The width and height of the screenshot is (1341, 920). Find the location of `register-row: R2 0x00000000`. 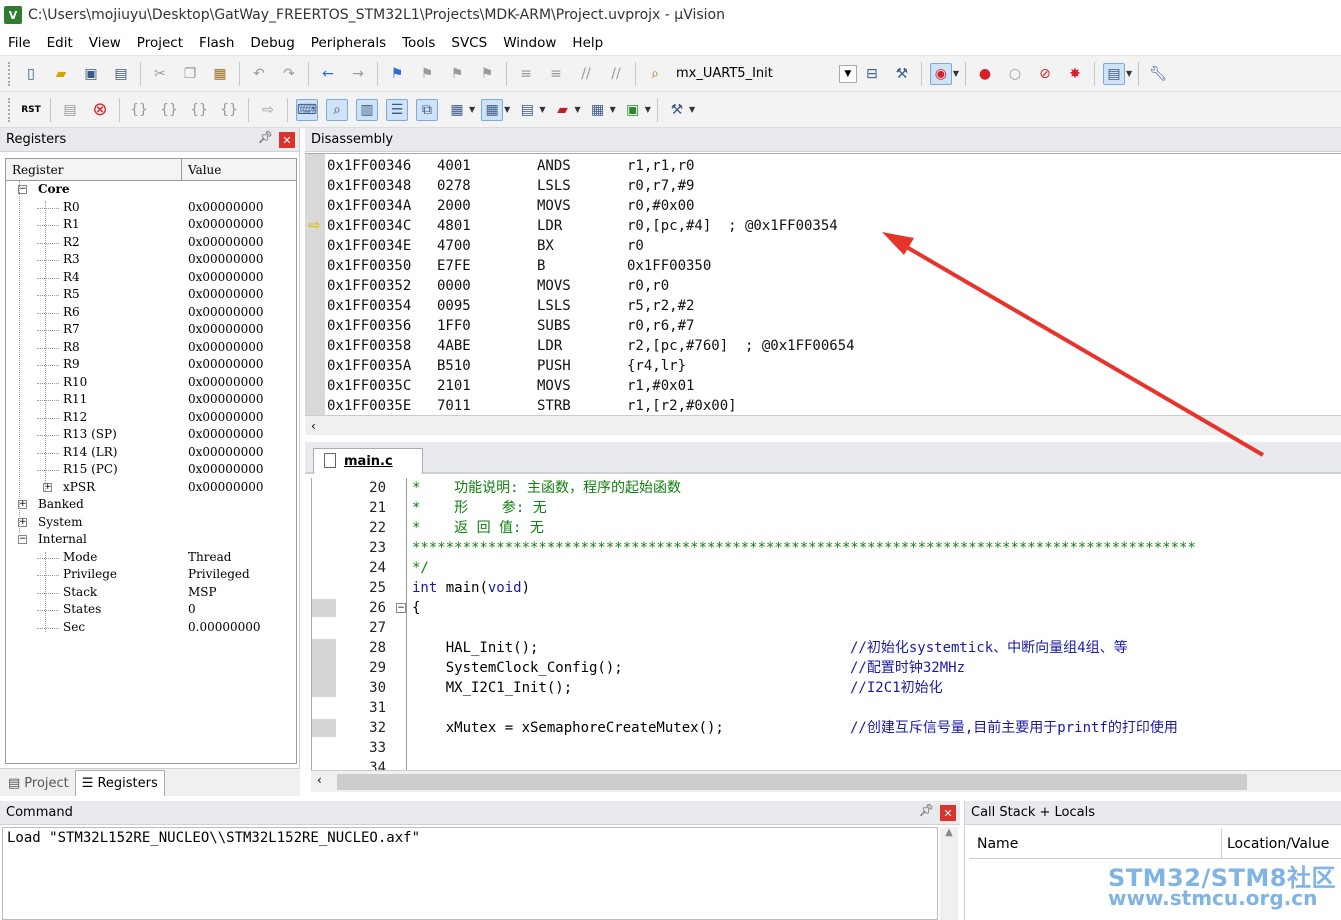

register-row: R2 0x00000000 is located at coordinates (151, 243).